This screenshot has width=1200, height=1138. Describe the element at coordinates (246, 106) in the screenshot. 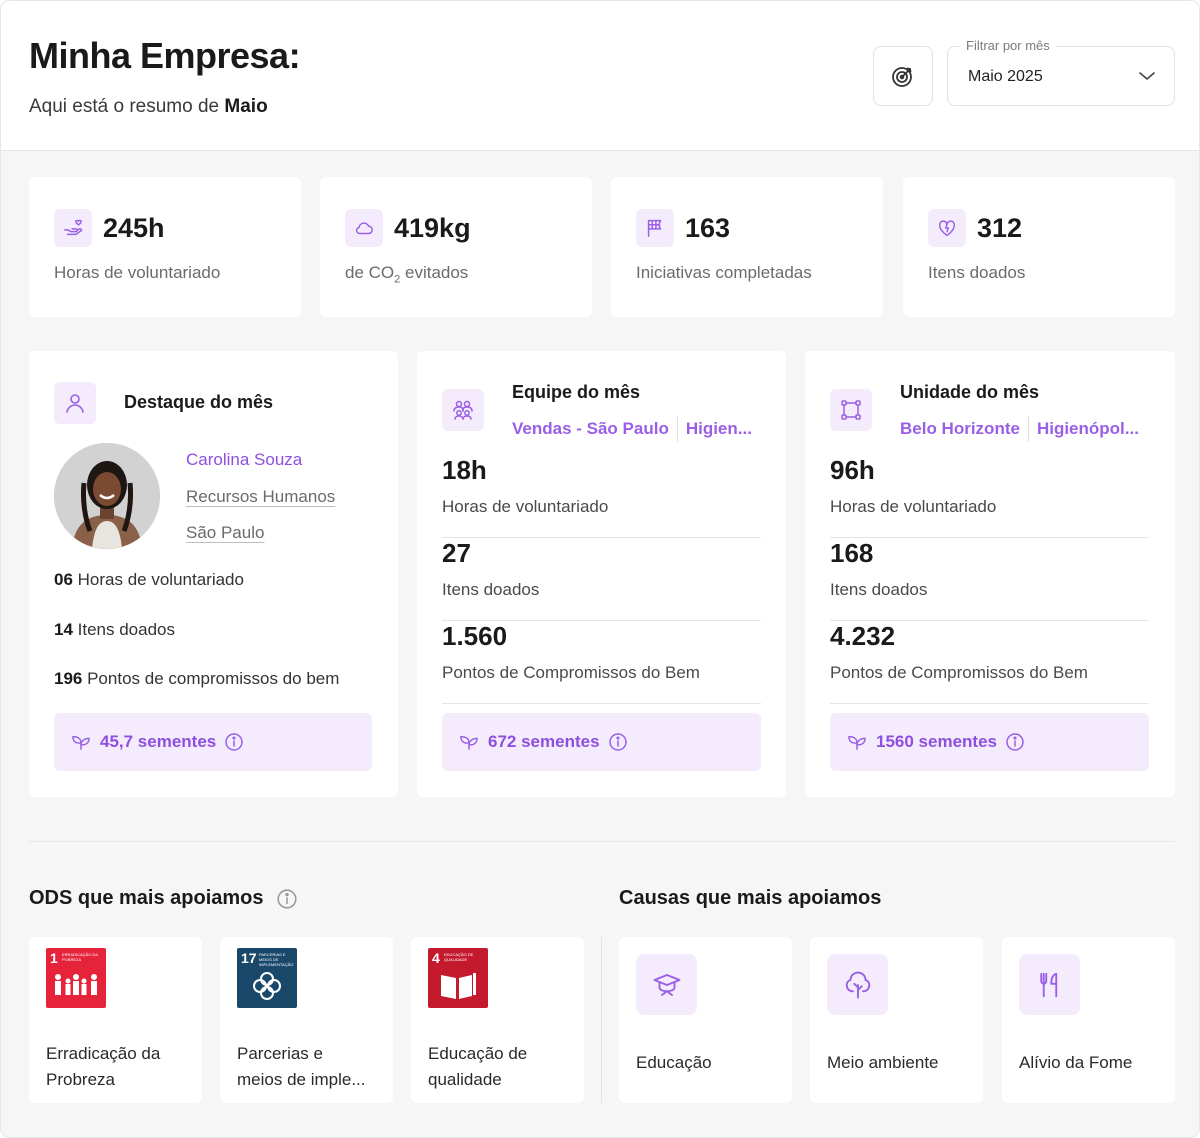

I see `subtitle-month: Maio` at that location.